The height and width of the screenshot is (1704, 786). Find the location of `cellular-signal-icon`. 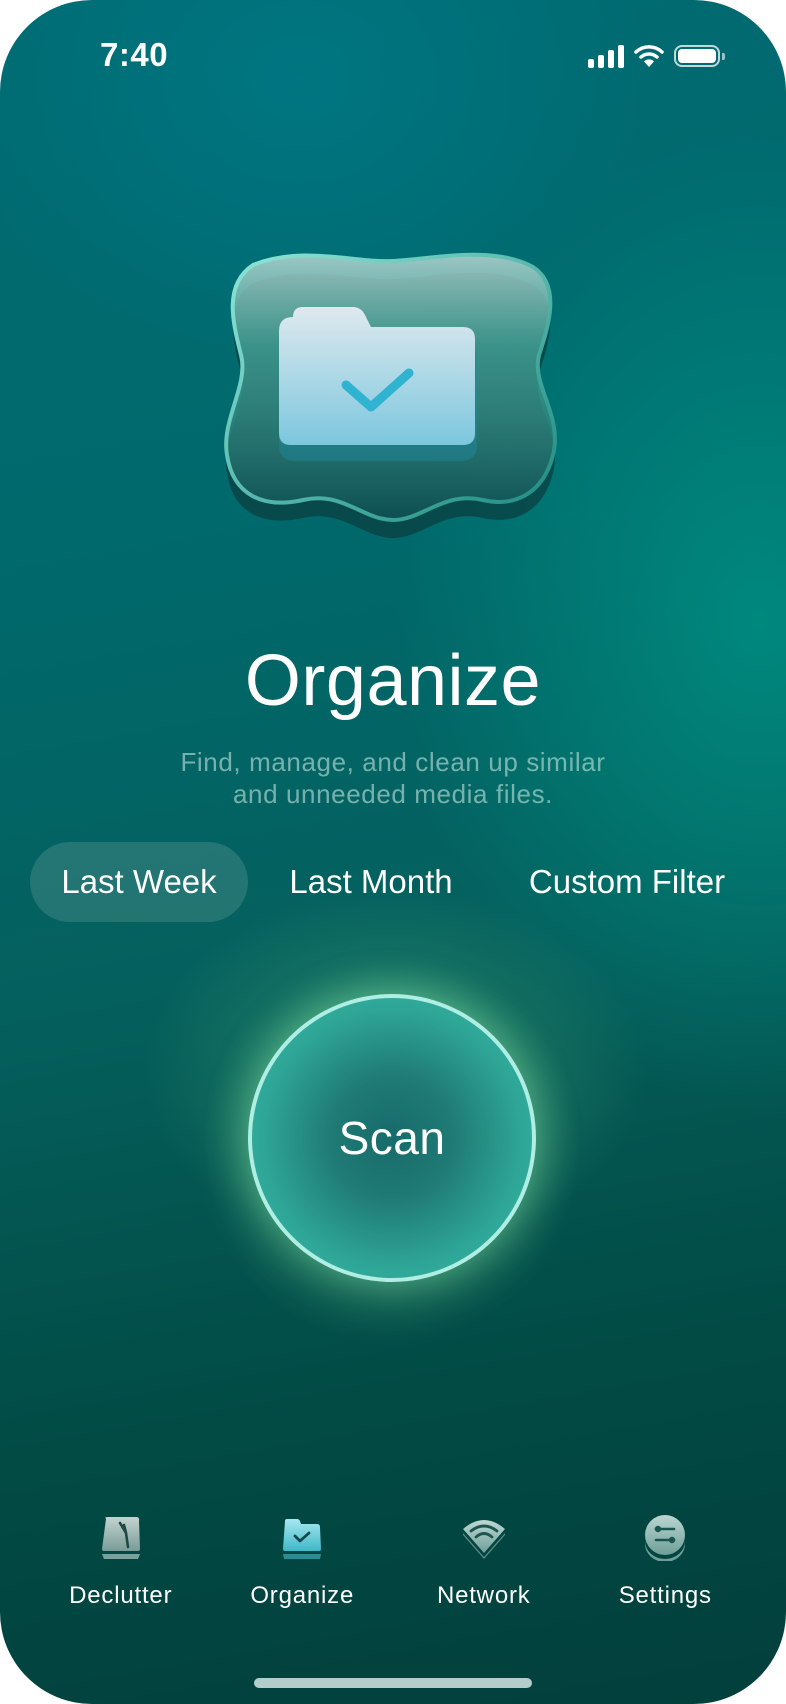

cellular-signal-icon is located at coordinates (606, 56).